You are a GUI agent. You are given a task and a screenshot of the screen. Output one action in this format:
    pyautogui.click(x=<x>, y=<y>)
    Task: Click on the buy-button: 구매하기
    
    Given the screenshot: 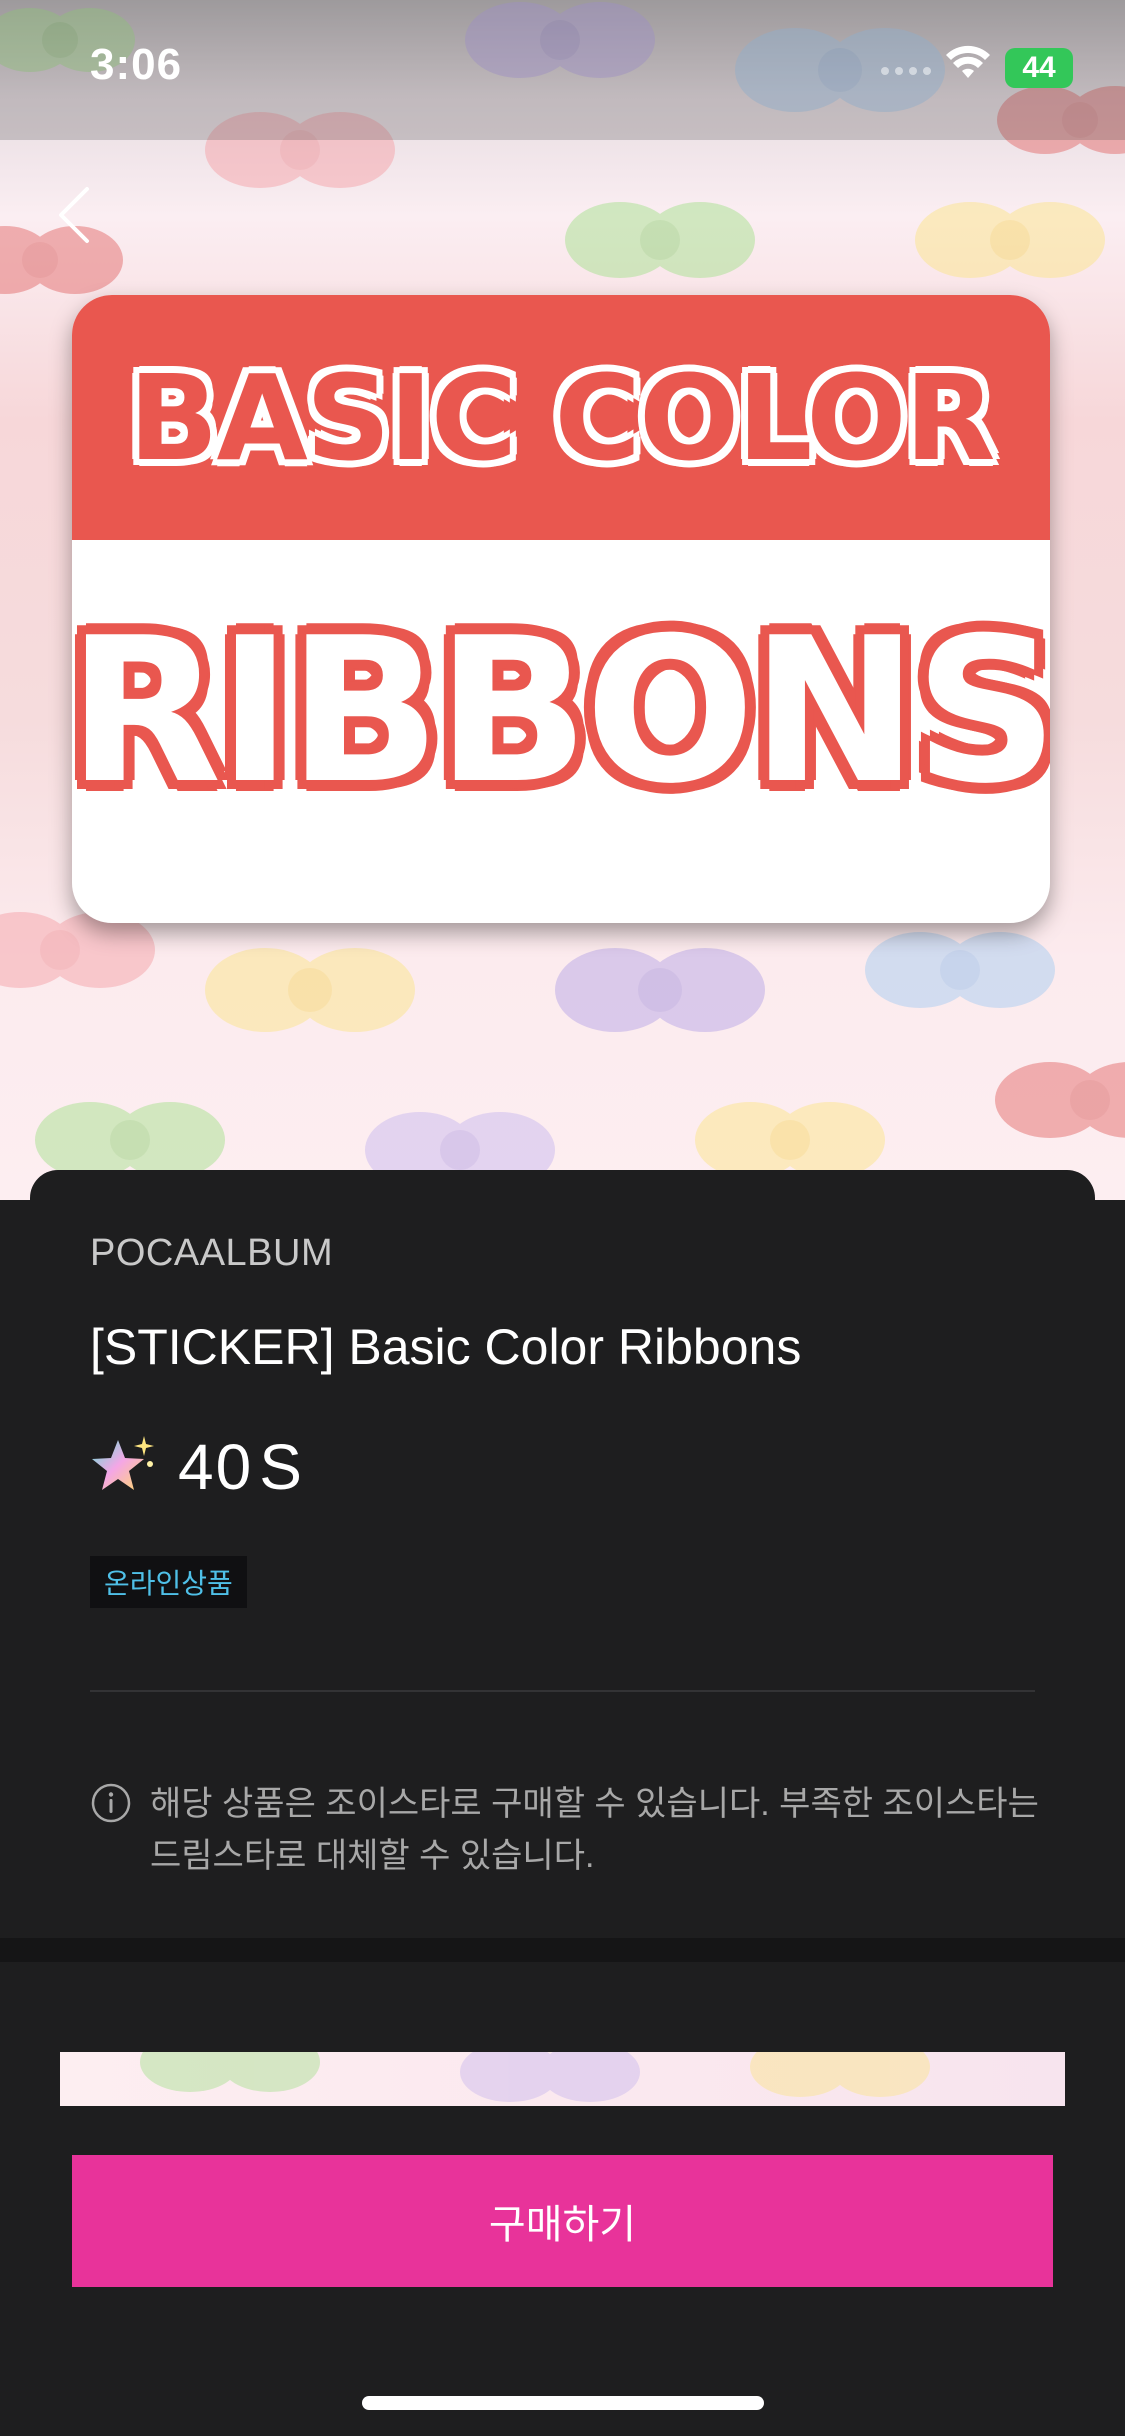 What is the action you would take?
    pyautogui.click(x=562, y=2221)
    